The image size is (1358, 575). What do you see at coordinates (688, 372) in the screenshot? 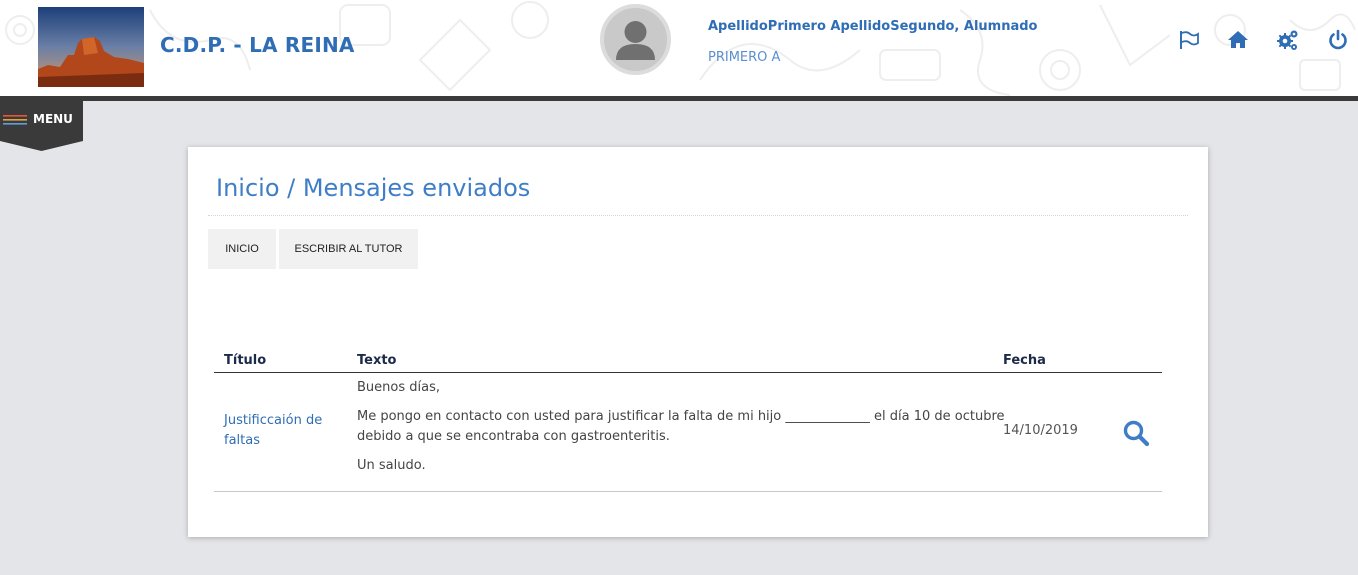
I see `table-header-divider` at bounding box center [688, 372].